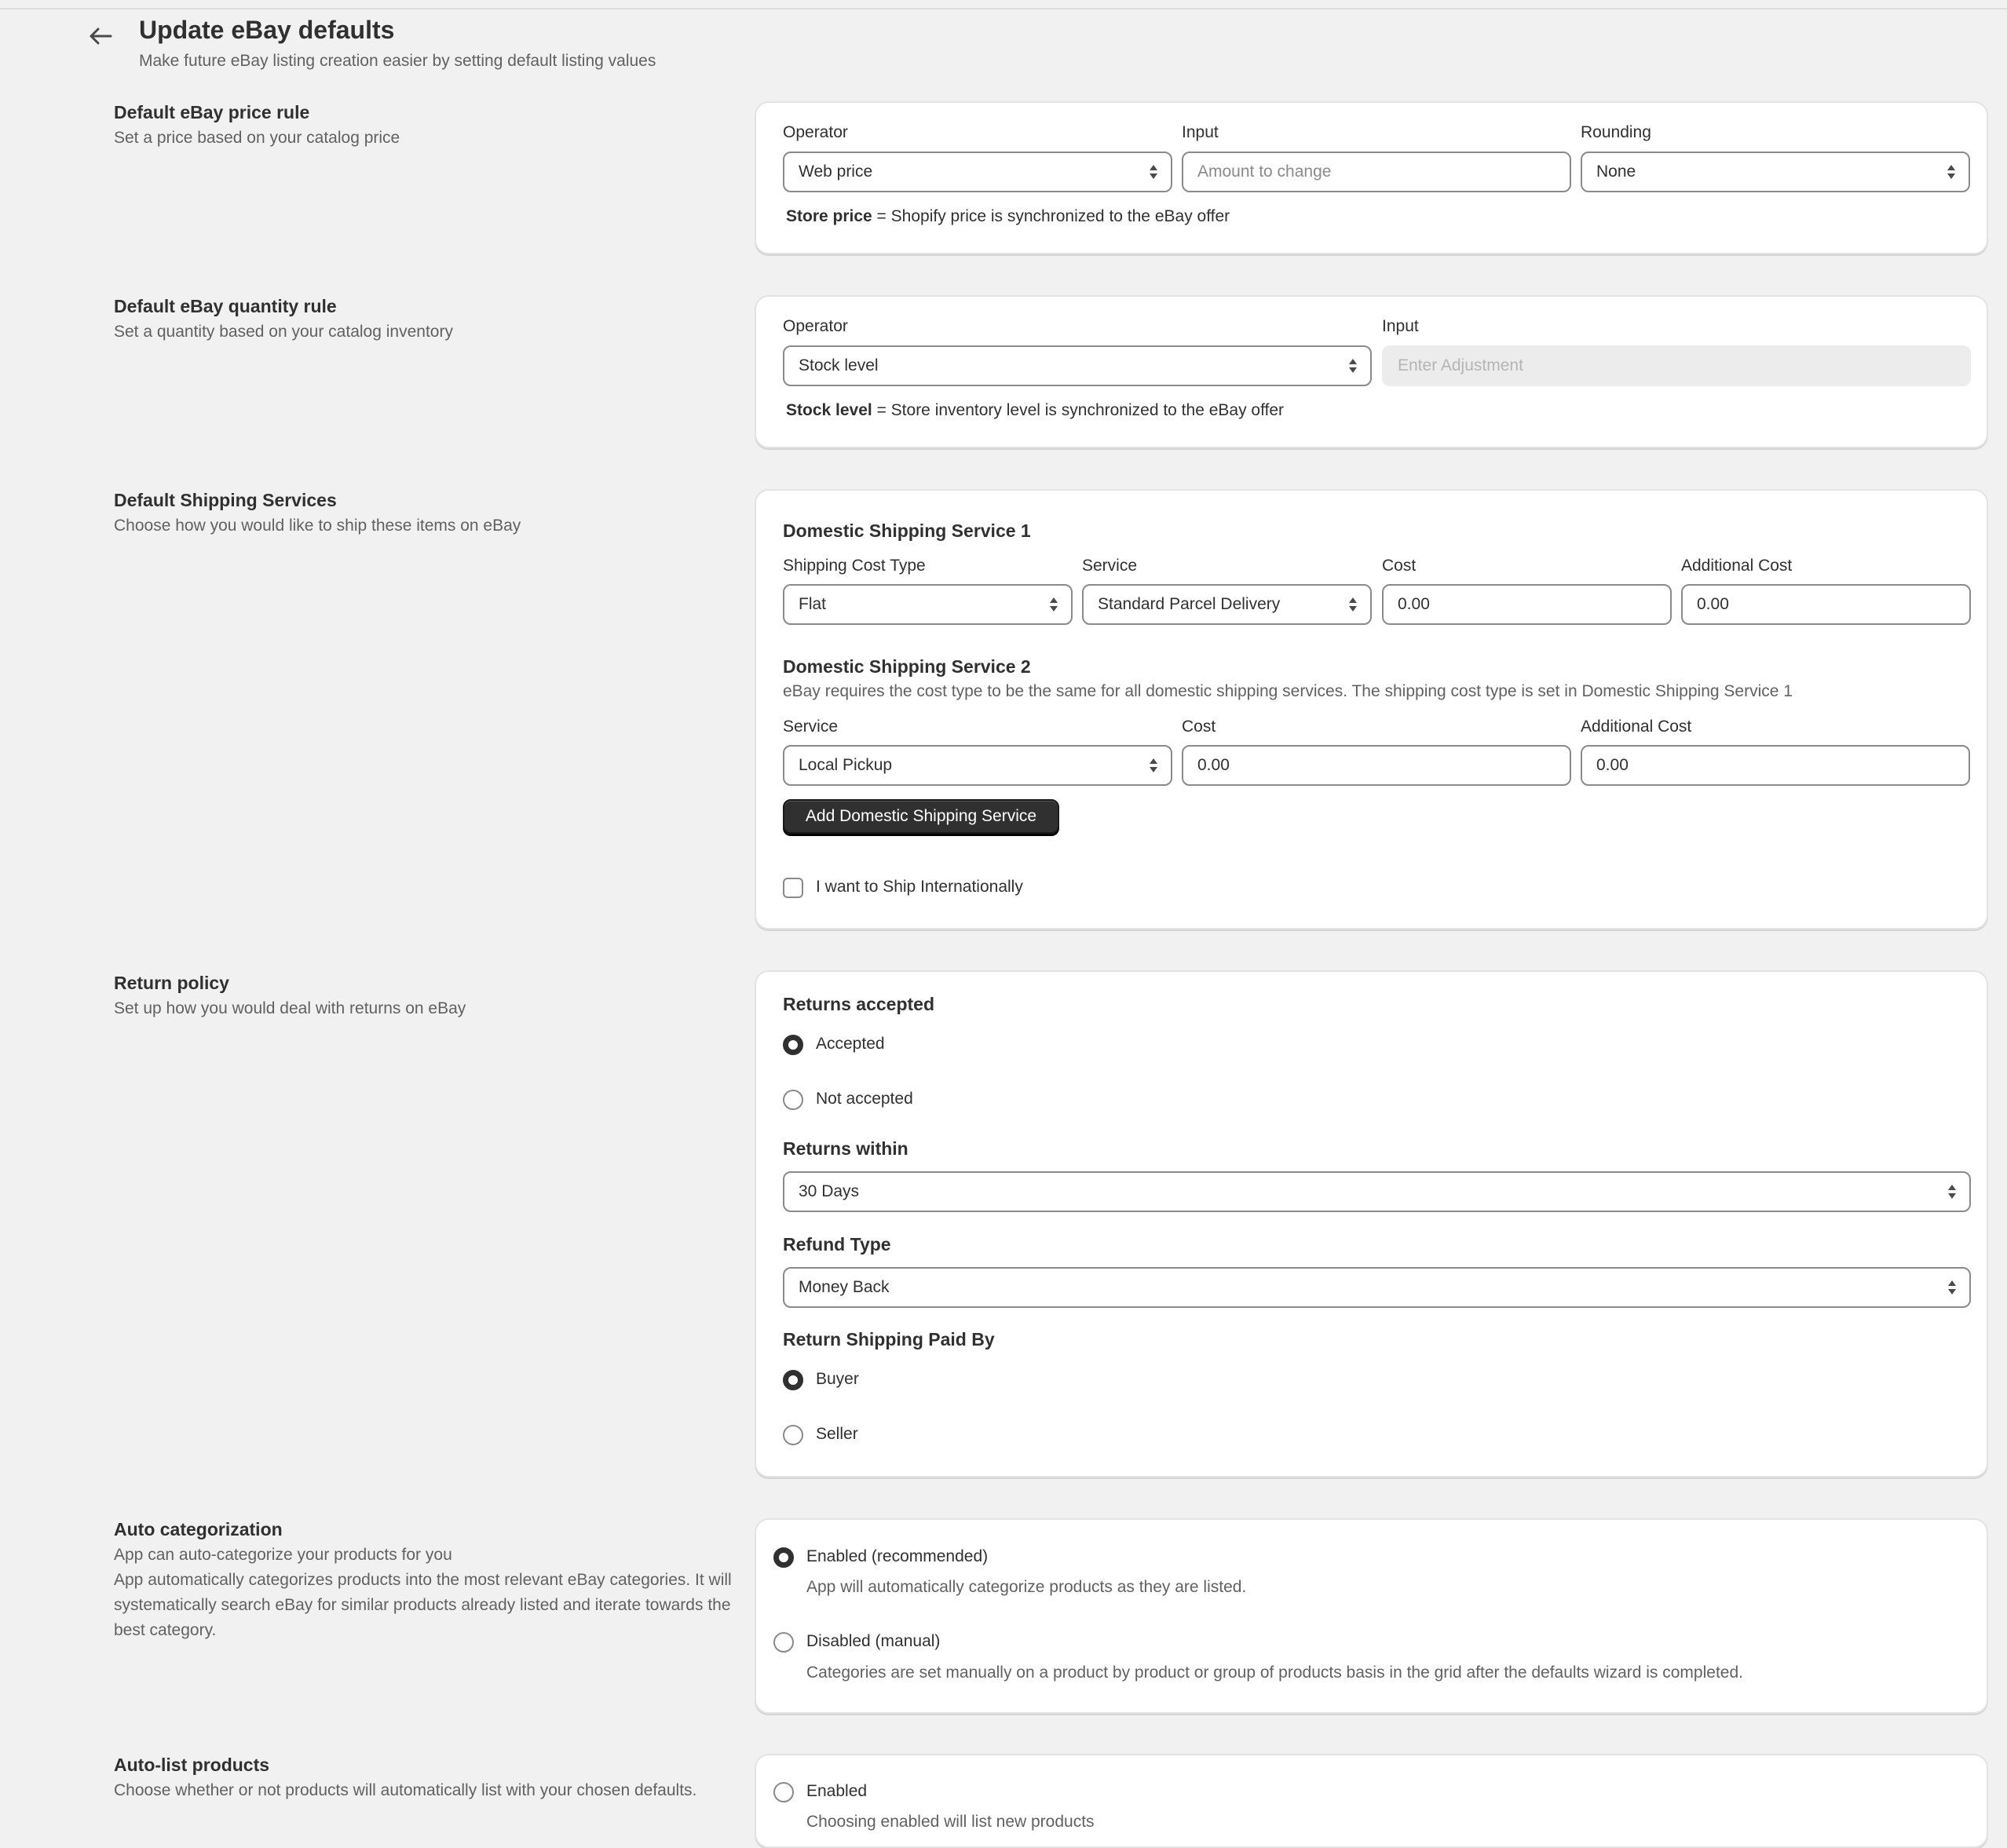 This screenshot has height=1848, width=2007. Describe the element at coordinates (1200, 132) in the screenshot. I see `price-input-label: Input` at that location.